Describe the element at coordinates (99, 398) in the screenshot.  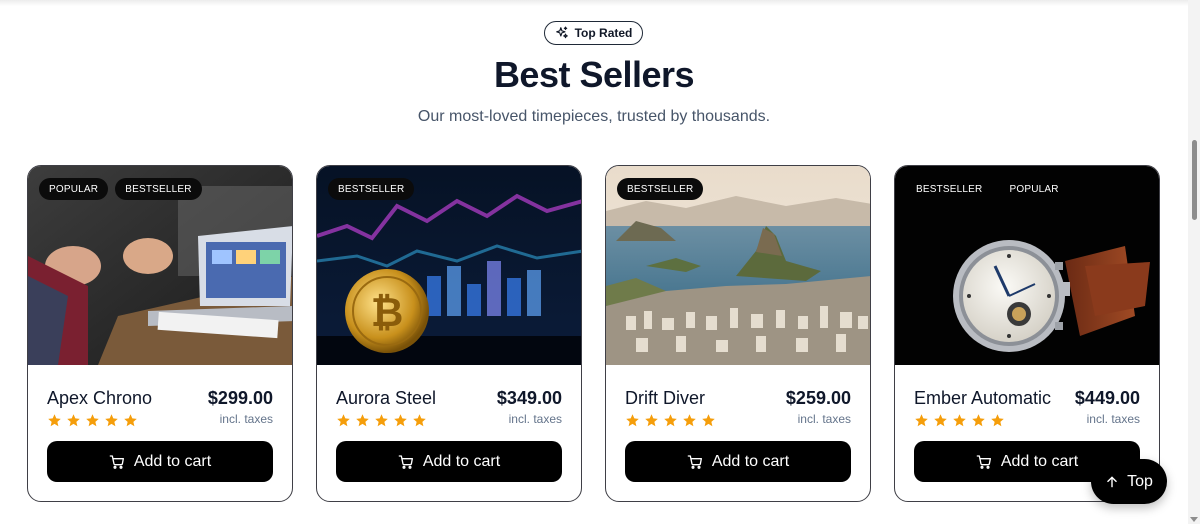
I see `product-name: Apex Chrono` at that location.